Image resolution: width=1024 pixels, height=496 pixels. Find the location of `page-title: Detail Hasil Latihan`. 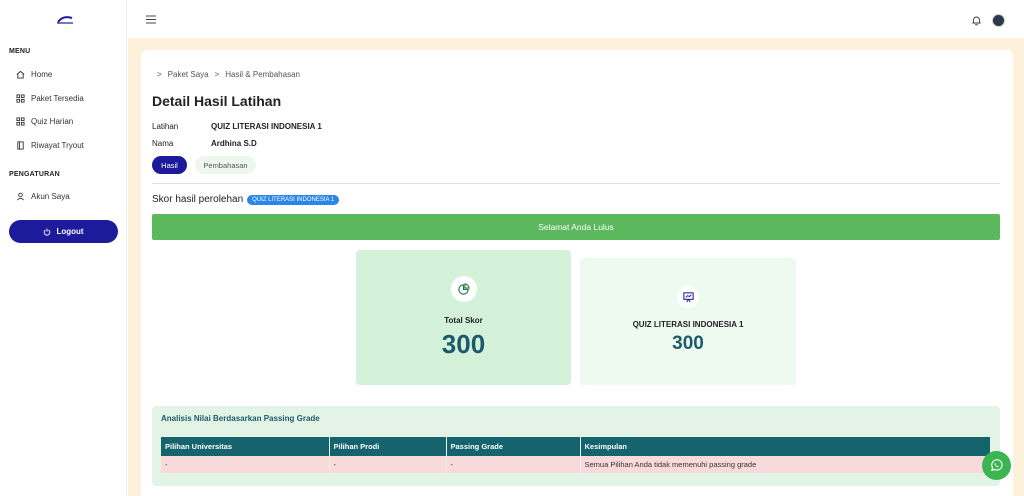

page-title: Detail Hasil Latihan is located at coordinates (217, 101).